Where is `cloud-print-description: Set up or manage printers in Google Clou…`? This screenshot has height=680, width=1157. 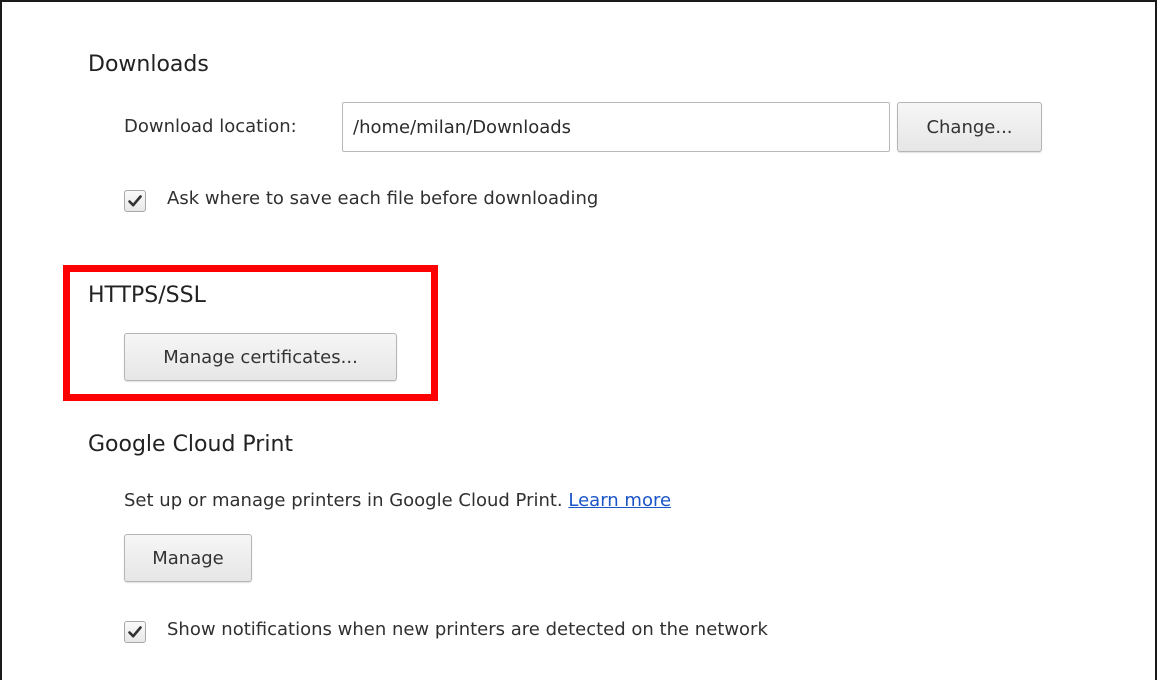
cloud-print-description: Set up or manage printers in Google Clou… is located at coordinates (343, 500).